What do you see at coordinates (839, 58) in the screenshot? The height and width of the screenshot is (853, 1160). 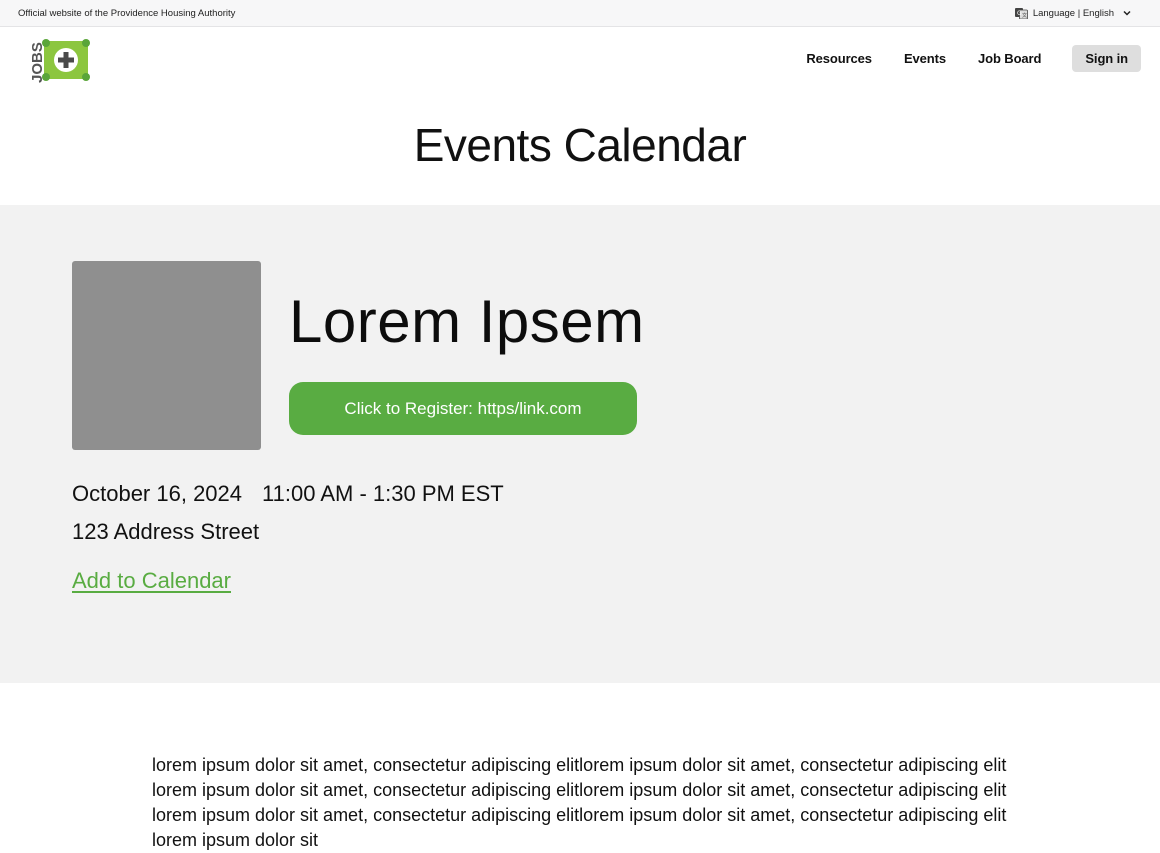 I see `nav-resources: Resources` at bounding box center [839, 58].